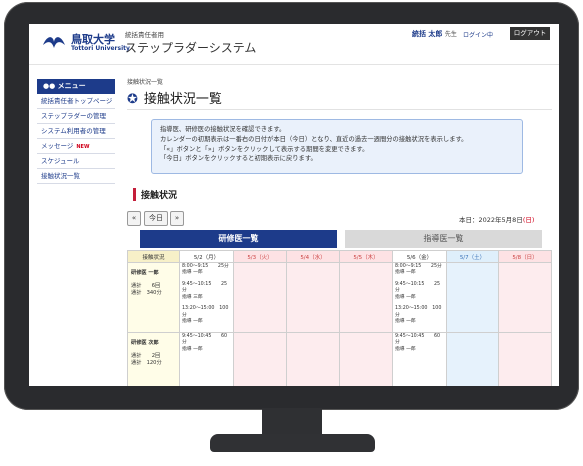 This screenshot has height=466, width=583. What do you see at coordinates (76, 116) in the screenshot?
I see `sidebar-item-stepladder: ステップラダーの管理` at bounding box center [76, 116].